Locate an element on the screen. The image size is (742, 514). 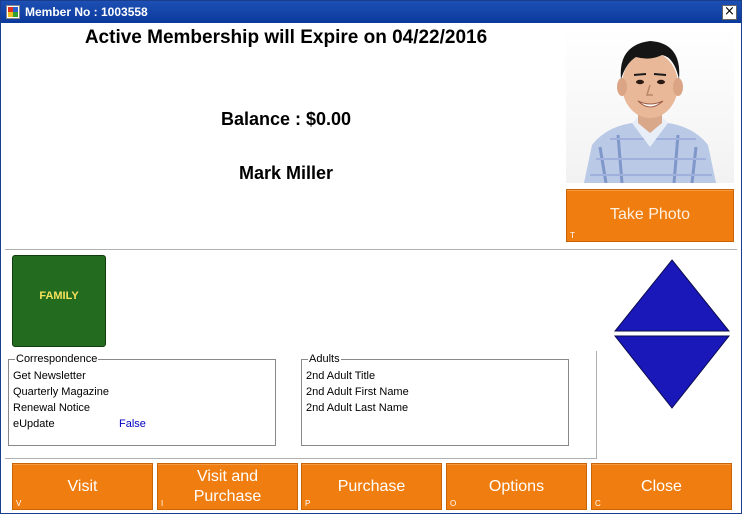
purchase-label: Purchase is located at coordinates (371, 486).